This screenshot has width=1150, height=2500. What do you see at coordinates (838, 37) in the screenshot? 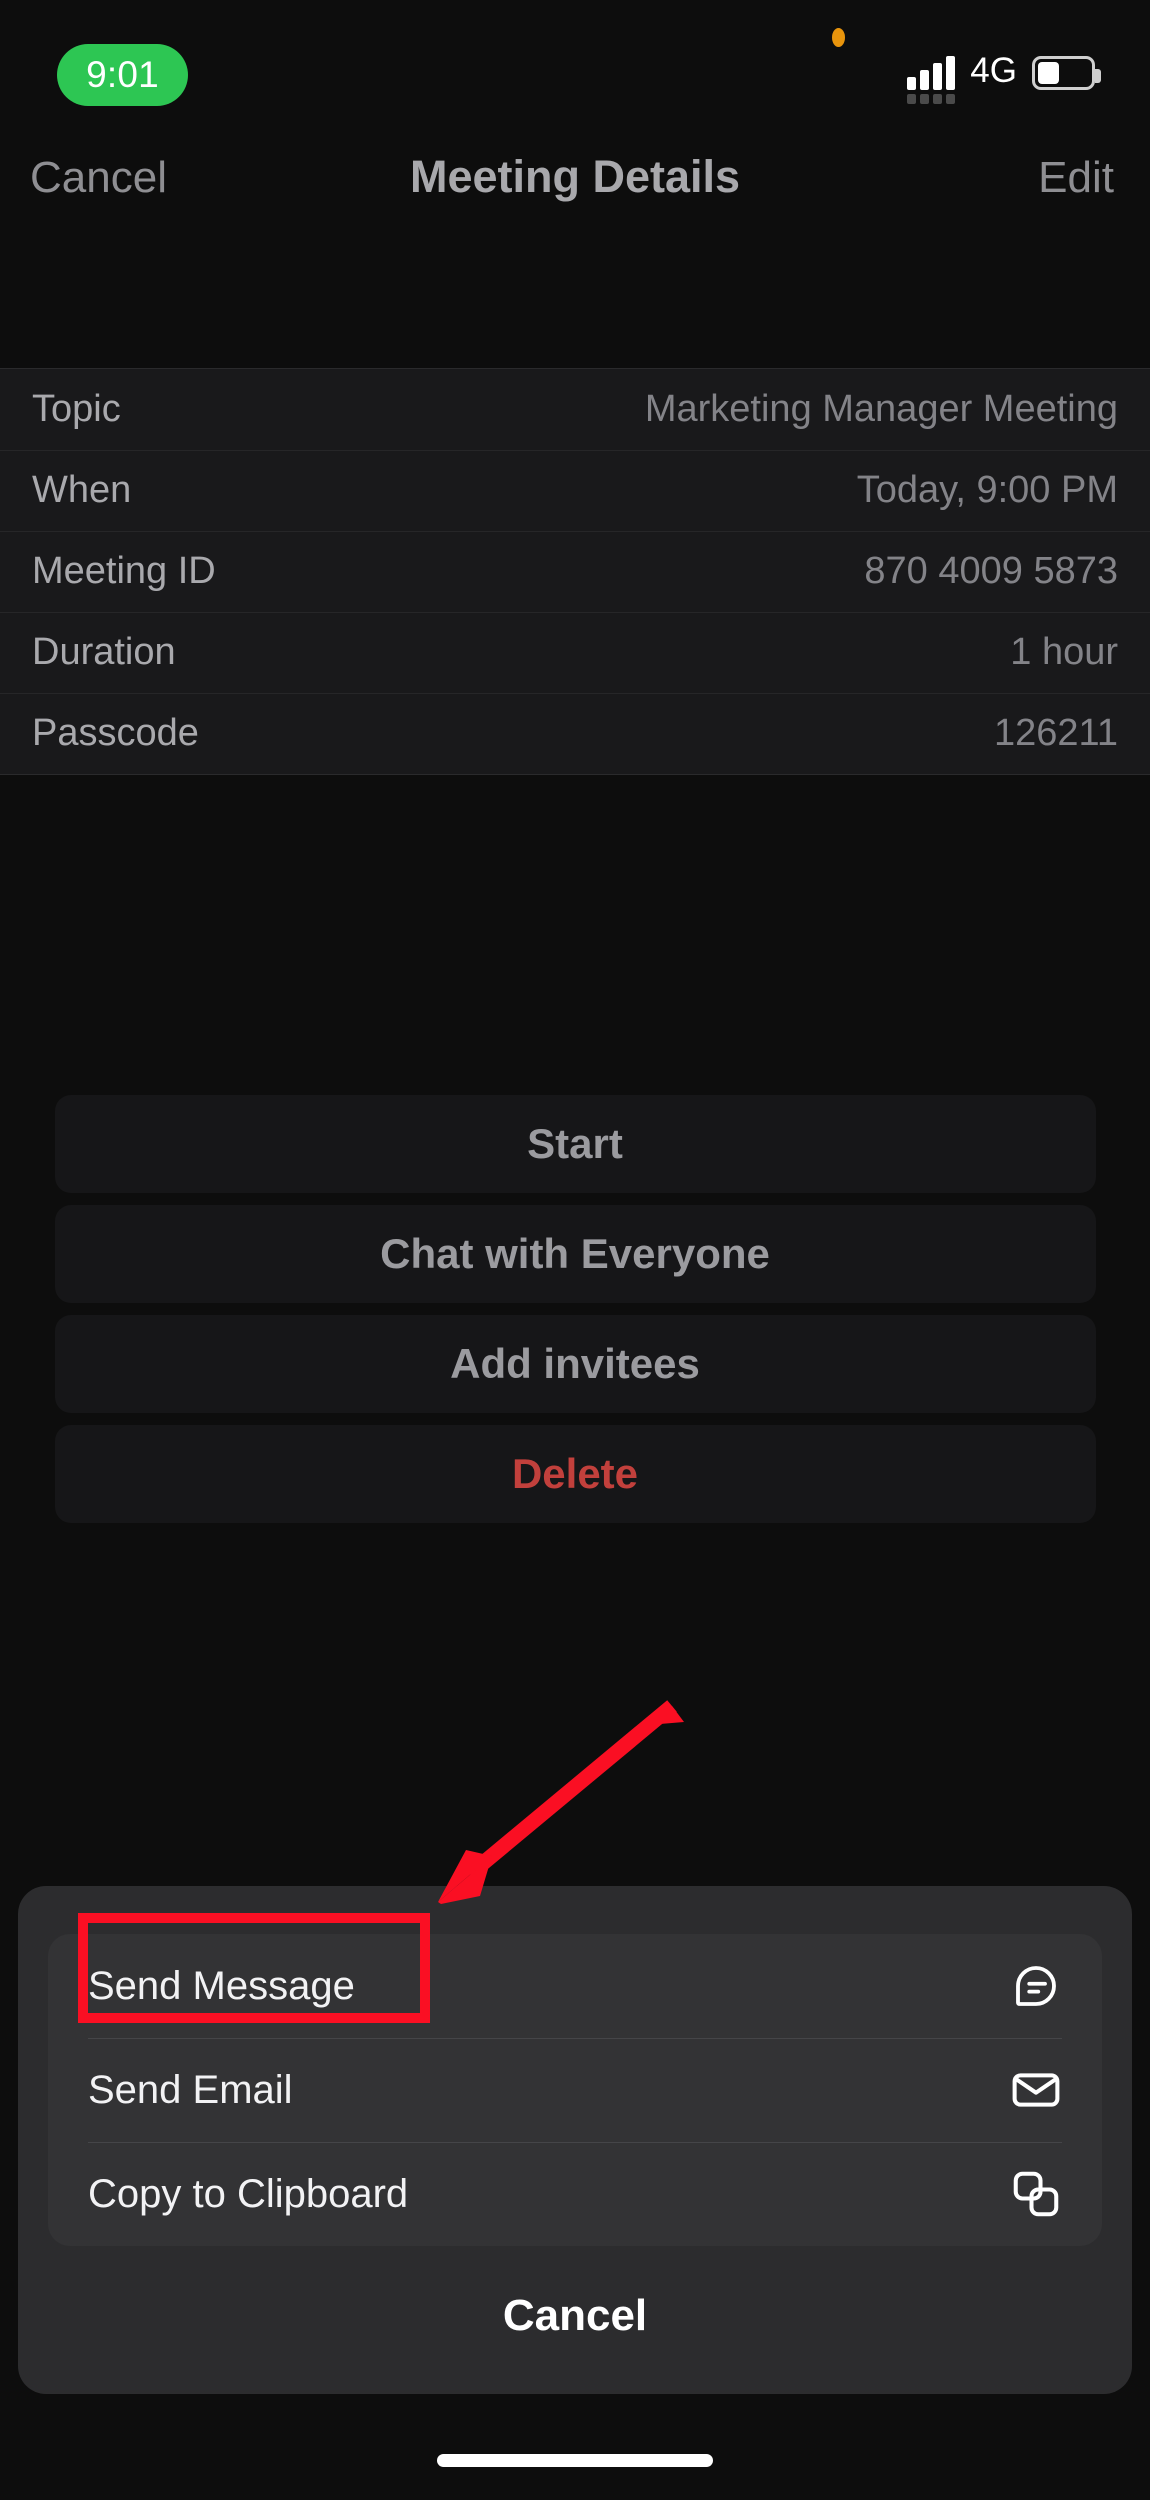
I see `orange-dot-icon` at bounding box center [838, 37].